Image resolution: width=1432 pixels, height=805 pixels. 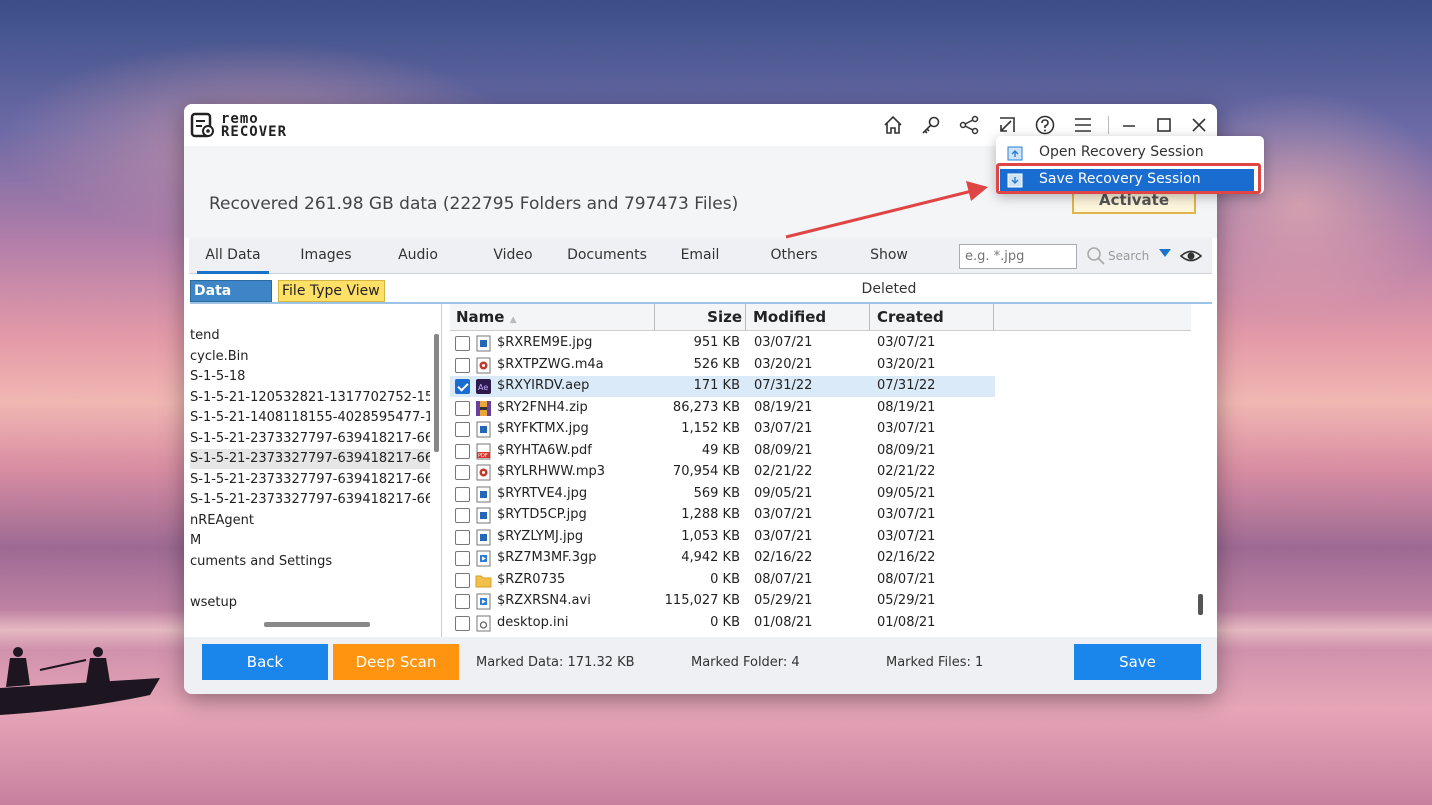 I want to click on logo-text-bottom: RECOVER, so click(x=254, y=132).